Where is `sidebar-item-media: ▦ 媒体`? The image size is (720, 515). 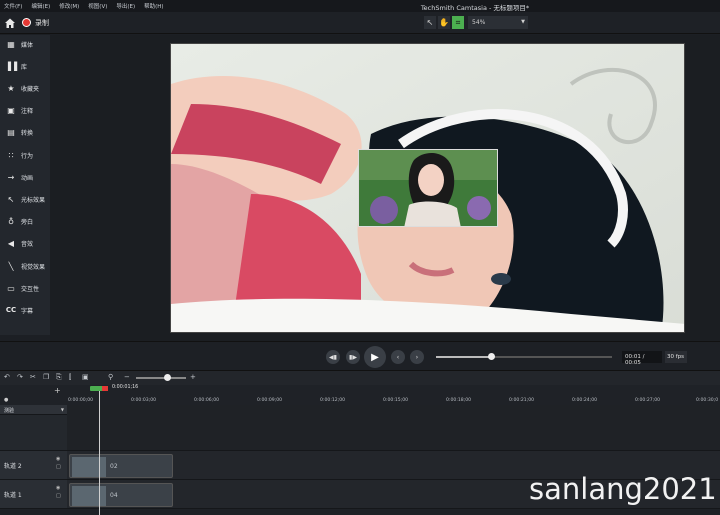
sidebar-item-media: ▦ 媒体 is located at coordinates (25, 44).